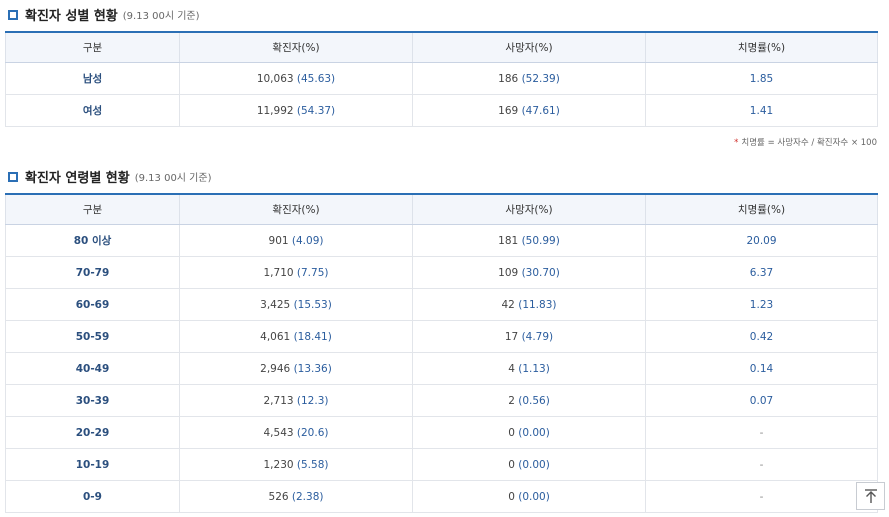  I want to click on confirmed-cell: 1,710 (7.75), so click(296, 272).